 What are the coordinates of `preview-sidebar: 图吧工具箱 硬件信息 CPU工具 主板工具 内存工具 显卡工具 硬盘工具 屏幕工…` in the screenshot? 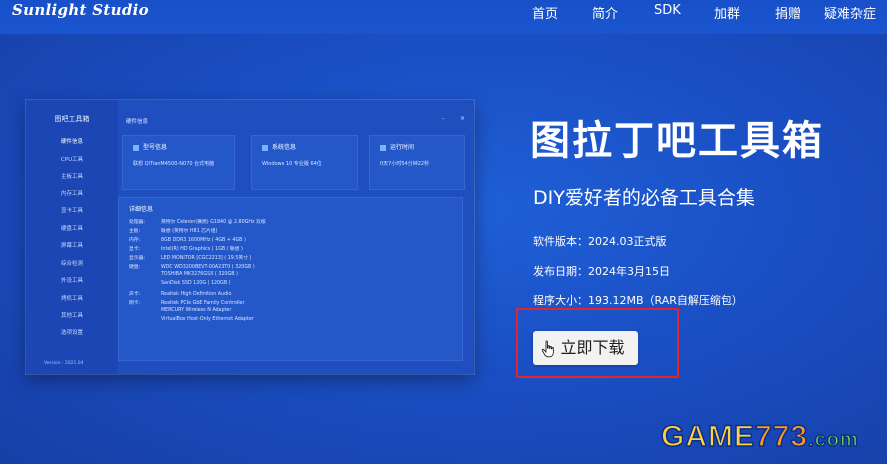 It's located at (72, 237).